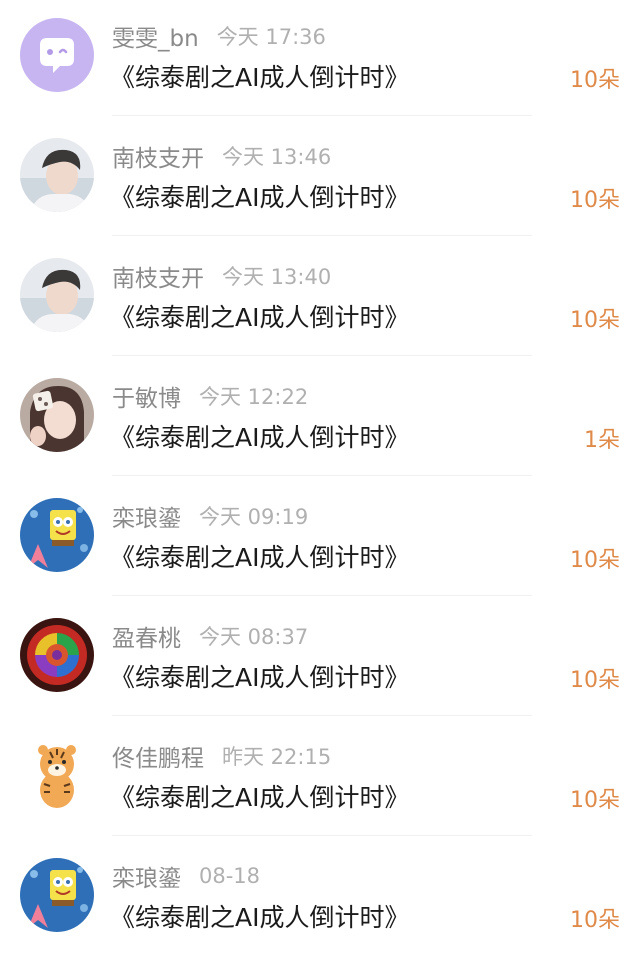 The height and width of the screenshot is (963, 640). Describe the element at coordinates (155, 36) in the screenshot. I see `username: 雯雯_bn` at that location.